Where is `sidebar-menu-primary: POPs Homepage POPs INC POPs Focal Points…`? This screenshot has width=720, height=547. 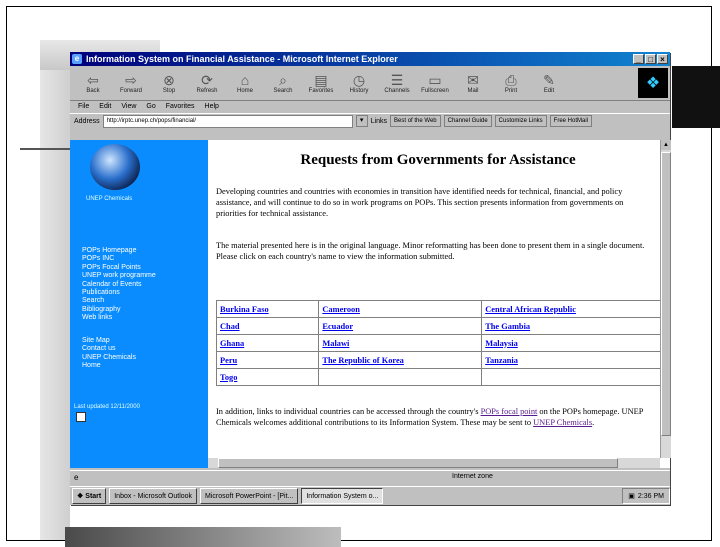 sidebar-menu-primary: POPs Homepage POPs INC POPs Focal Points… is located at coordinates (119, 285).